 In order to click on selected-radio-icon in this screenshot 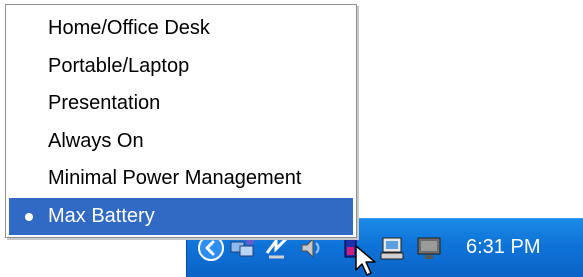, I will do `click(29, 216)`.